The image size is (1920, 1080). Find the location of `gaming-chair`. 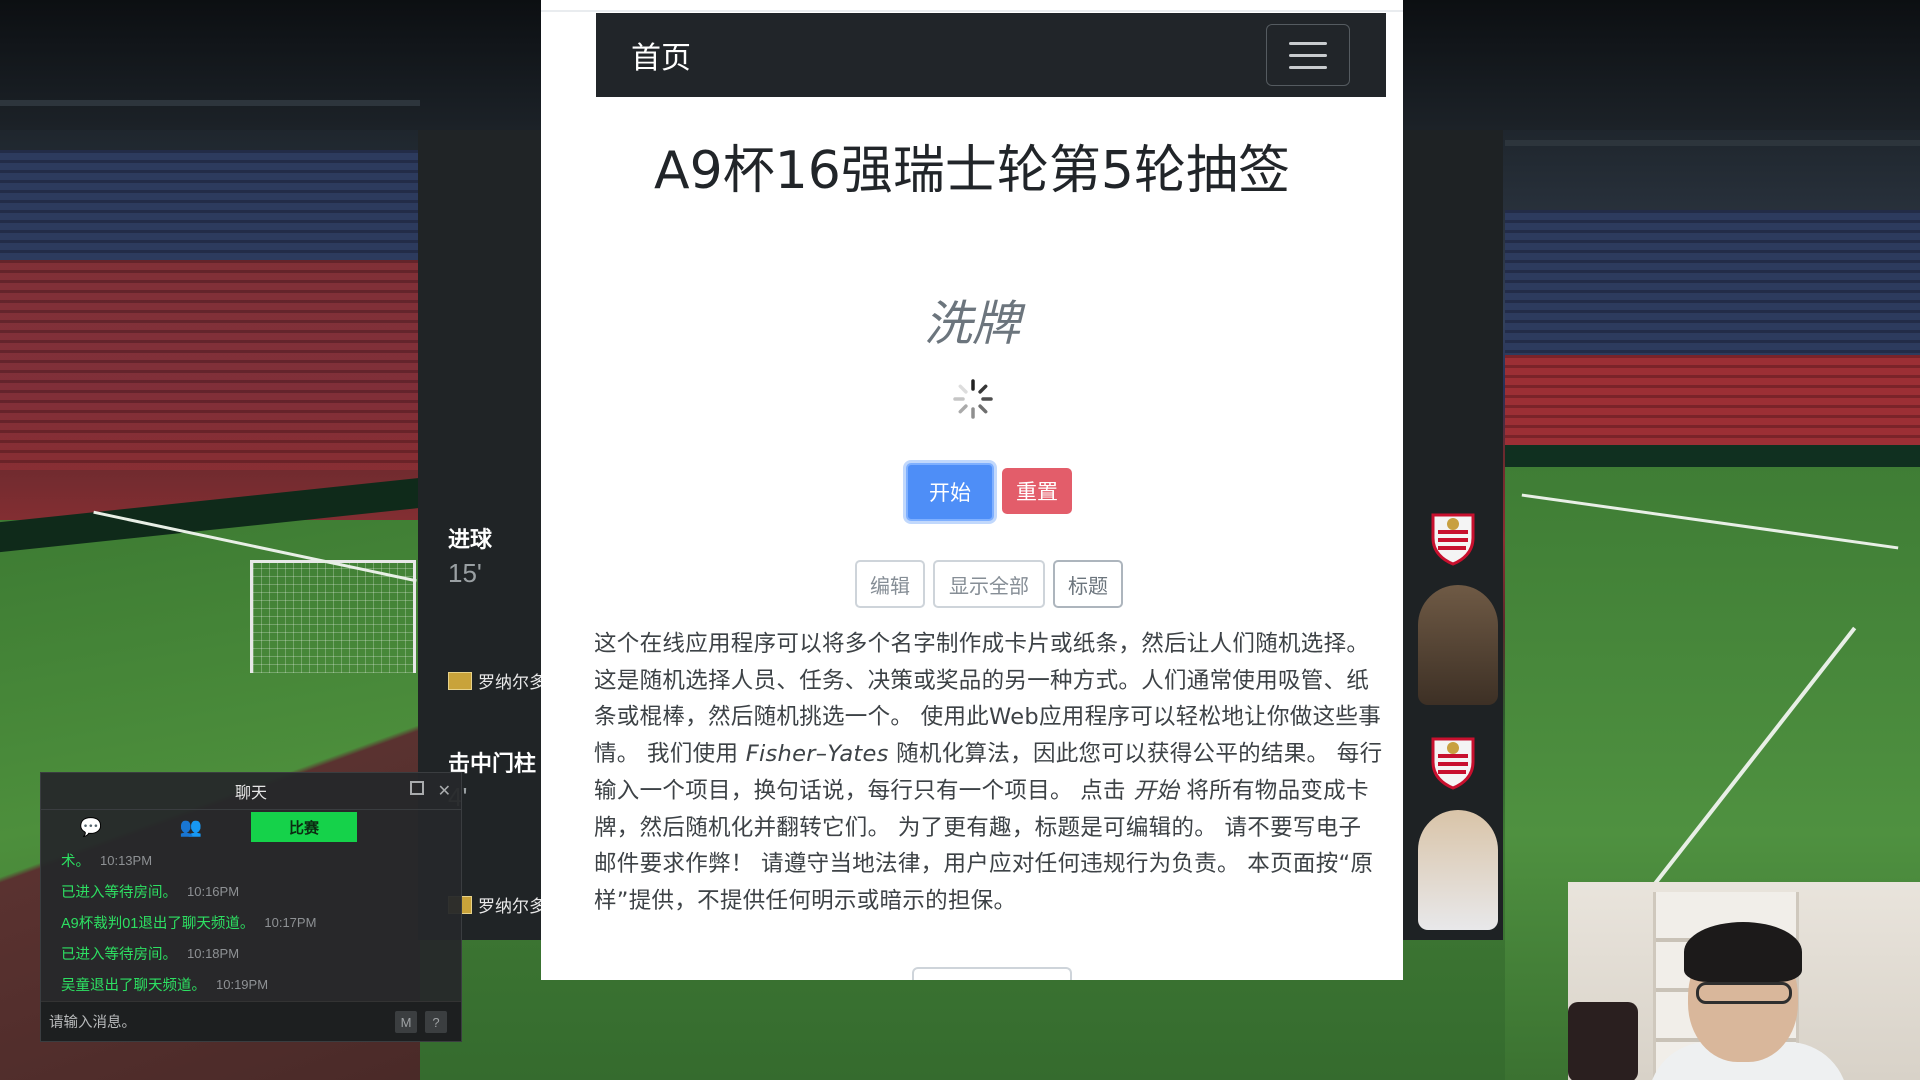

gaming-chair is located at coordinates (1603, 1041).